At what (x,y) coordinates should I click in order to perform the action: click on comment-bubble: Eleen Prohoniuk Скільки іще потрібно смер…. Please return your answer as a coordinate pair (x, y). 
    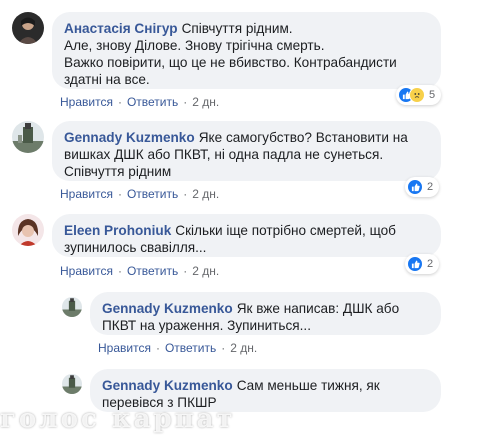
    Looking at the image, I should click on (246, 235).